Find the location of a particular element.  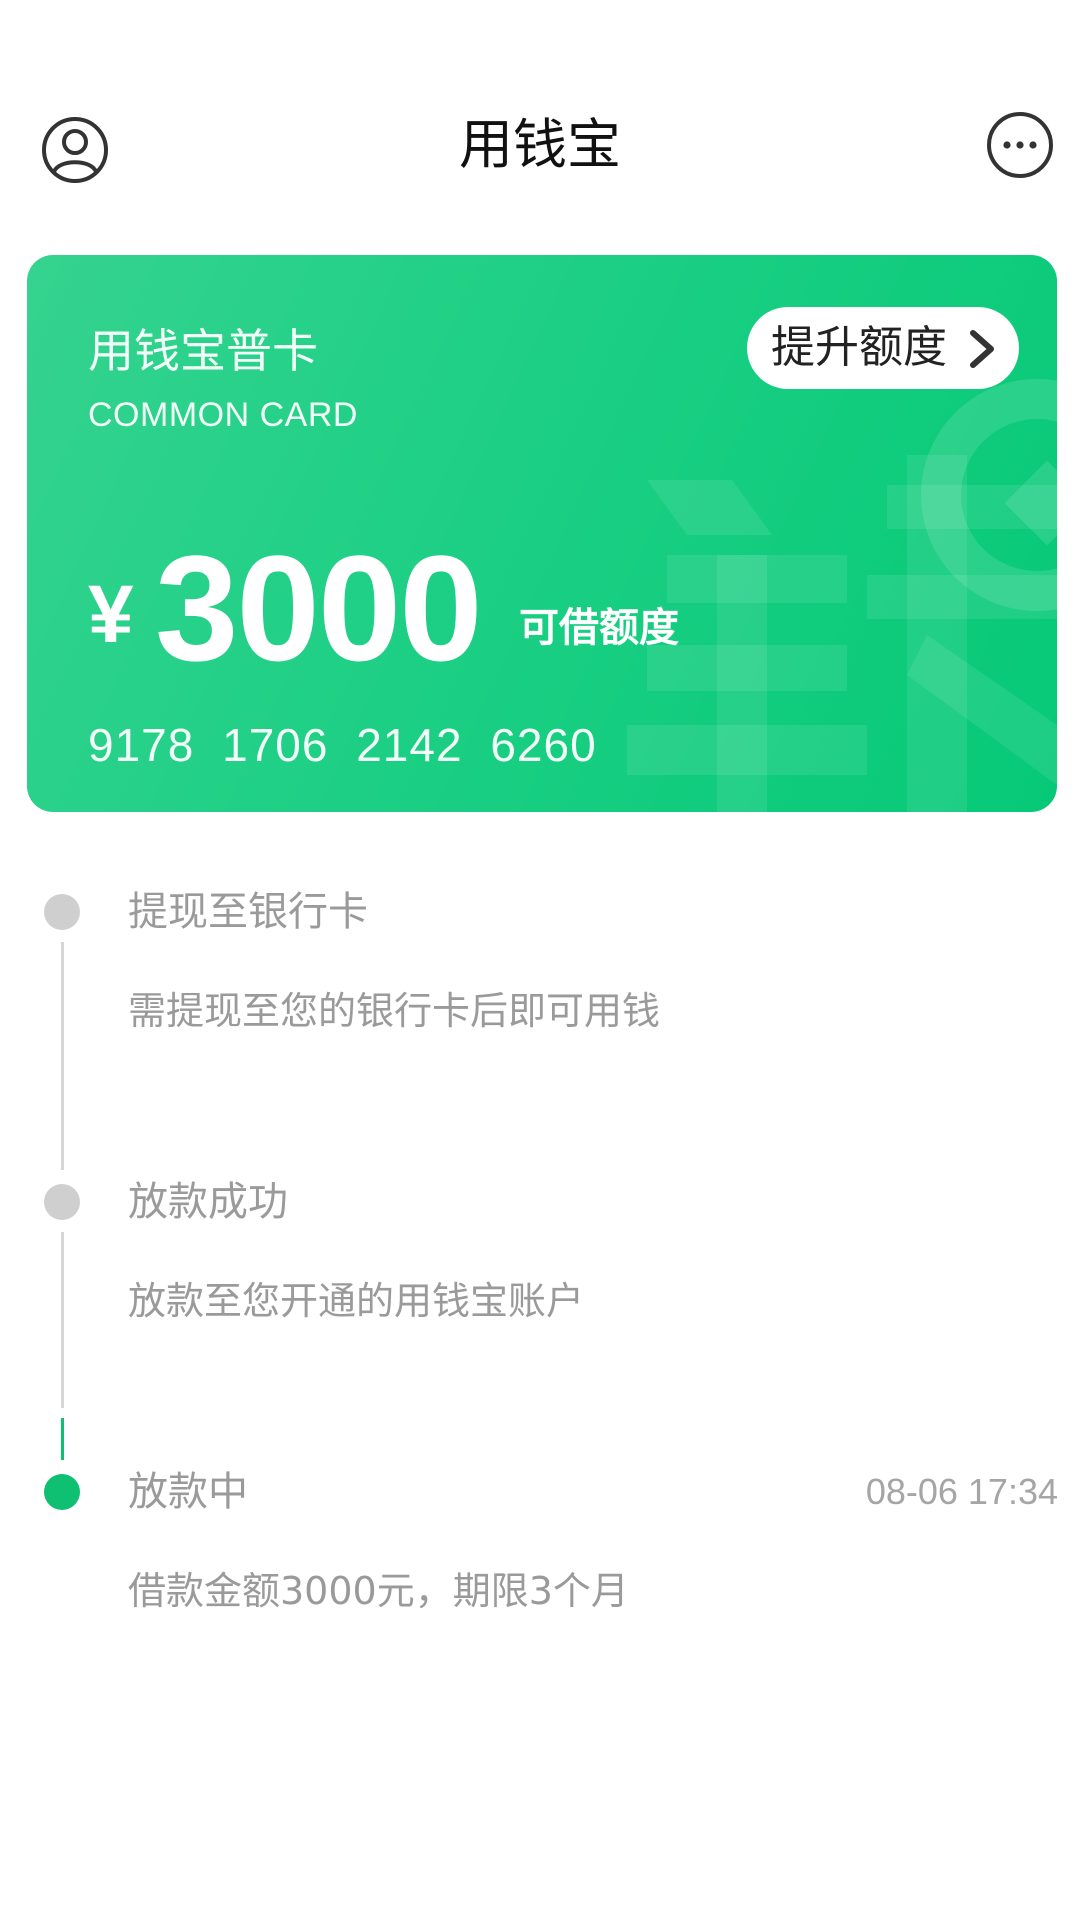

card-subtitle: COMMON CARD is located at coordinates (223, 415).